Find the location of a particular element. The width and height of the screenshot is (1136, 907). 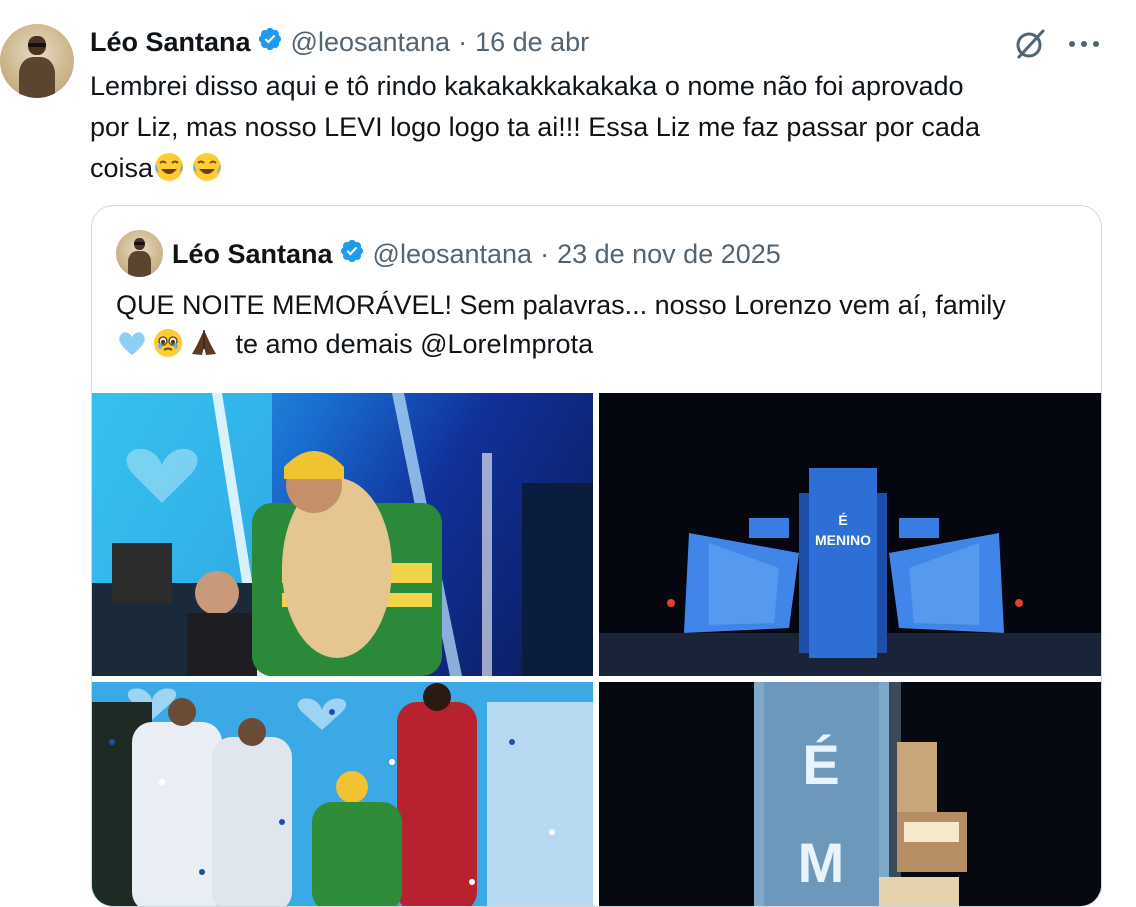

author-handle: @leosantana is located at coordinates (371, 42).